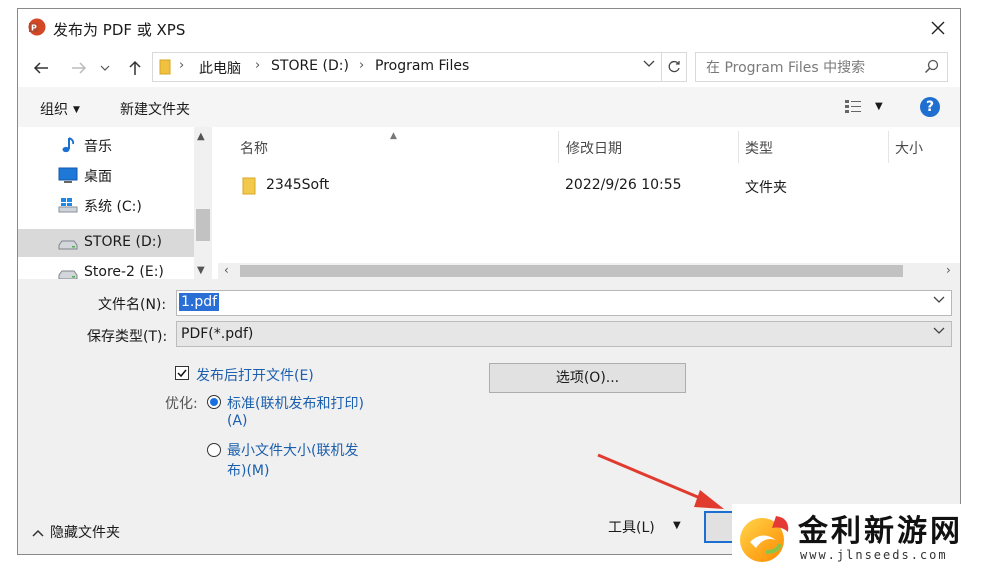 The height and width of the screenshot is (570, 981). I want to click on powerpoint-icon: P, so click(37, 27).